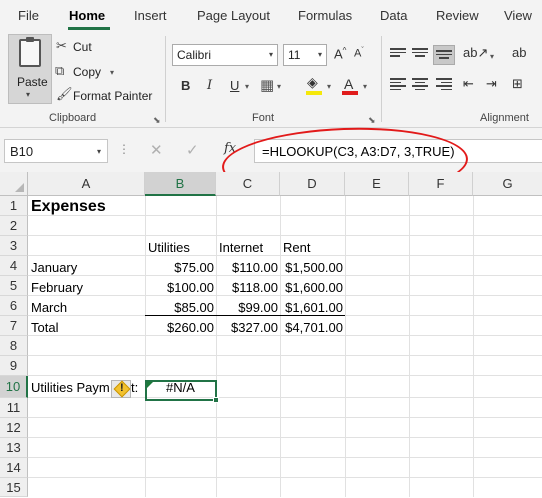 The height and width of the screenshot is (498, 542). I want to click on cell-b3: Utilities, so click(169, 248).